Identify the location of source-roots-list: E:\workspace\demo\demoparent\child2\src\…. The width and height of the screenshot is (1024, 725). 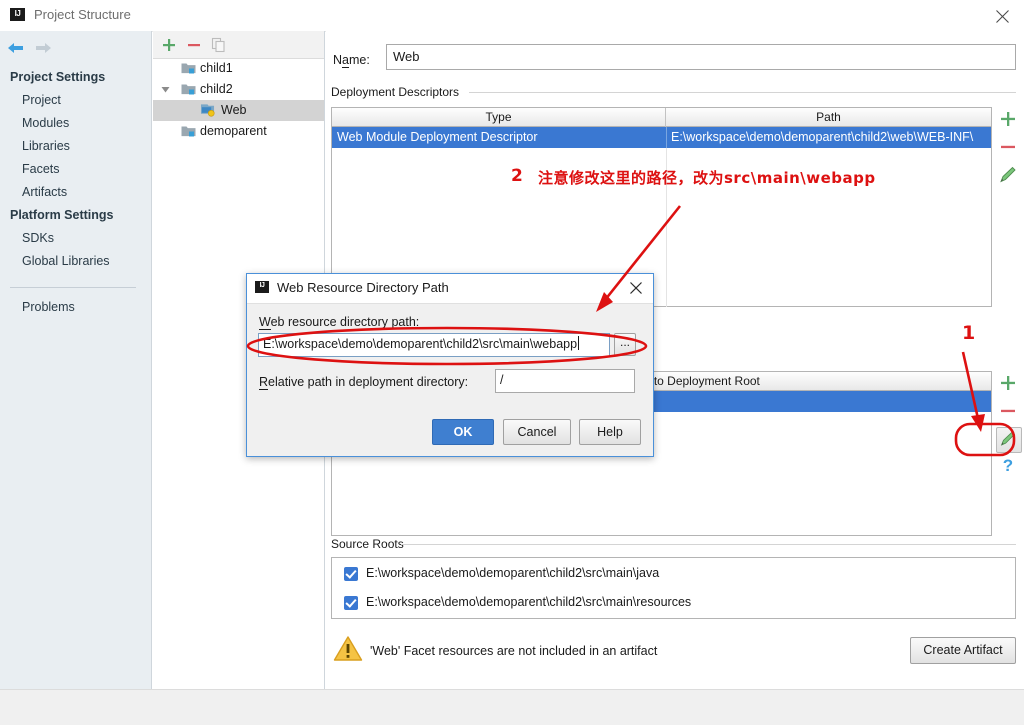
(673, 588).